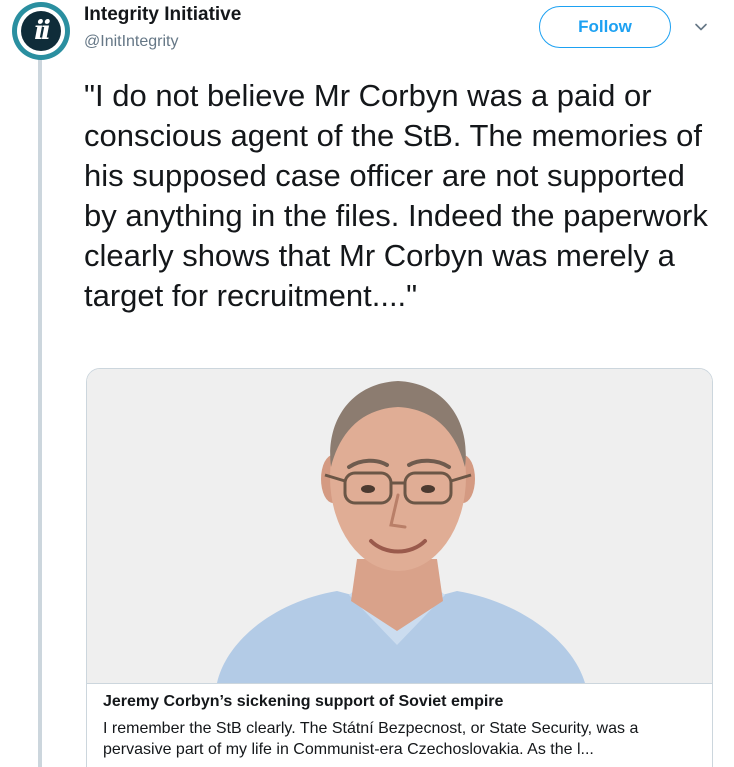  Describe the element at coordinates (40, 411) in the screenshot. I see `thread-line` at that location.